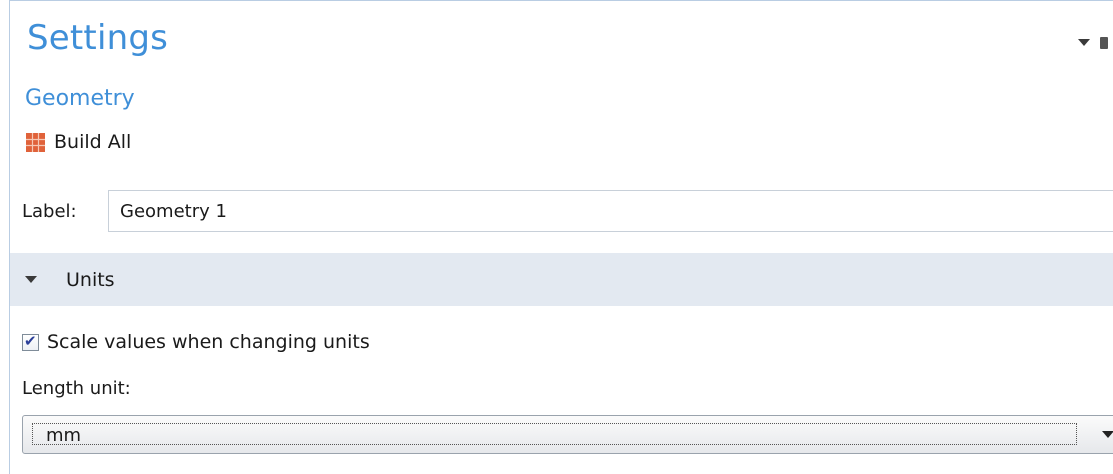 This screenshot has width=1113, height=474. What do you see at coordinates (64, 435) in the screenshot?
I see `length-unit-value: mm` at bounding box center [64, 435].